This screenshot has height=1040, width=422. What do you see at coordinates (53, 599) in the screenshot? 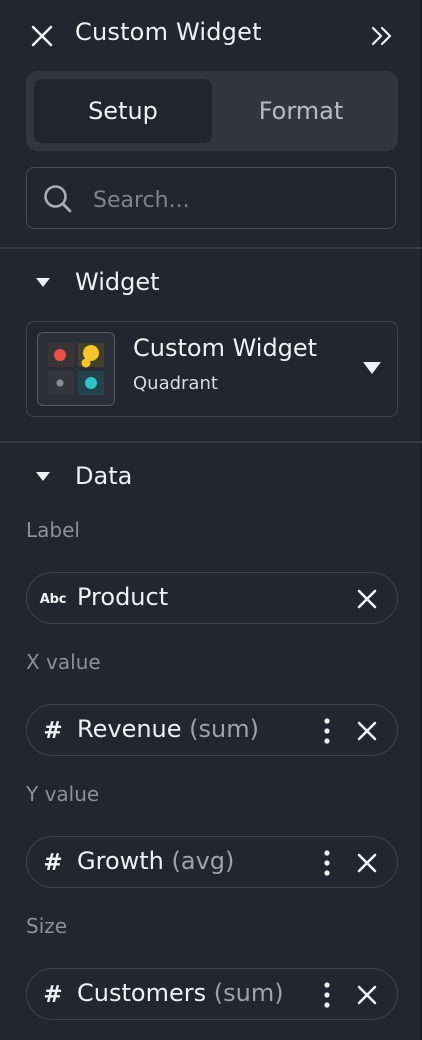
I see `text-type-icon: Abc` at bounding box center [53, 599].